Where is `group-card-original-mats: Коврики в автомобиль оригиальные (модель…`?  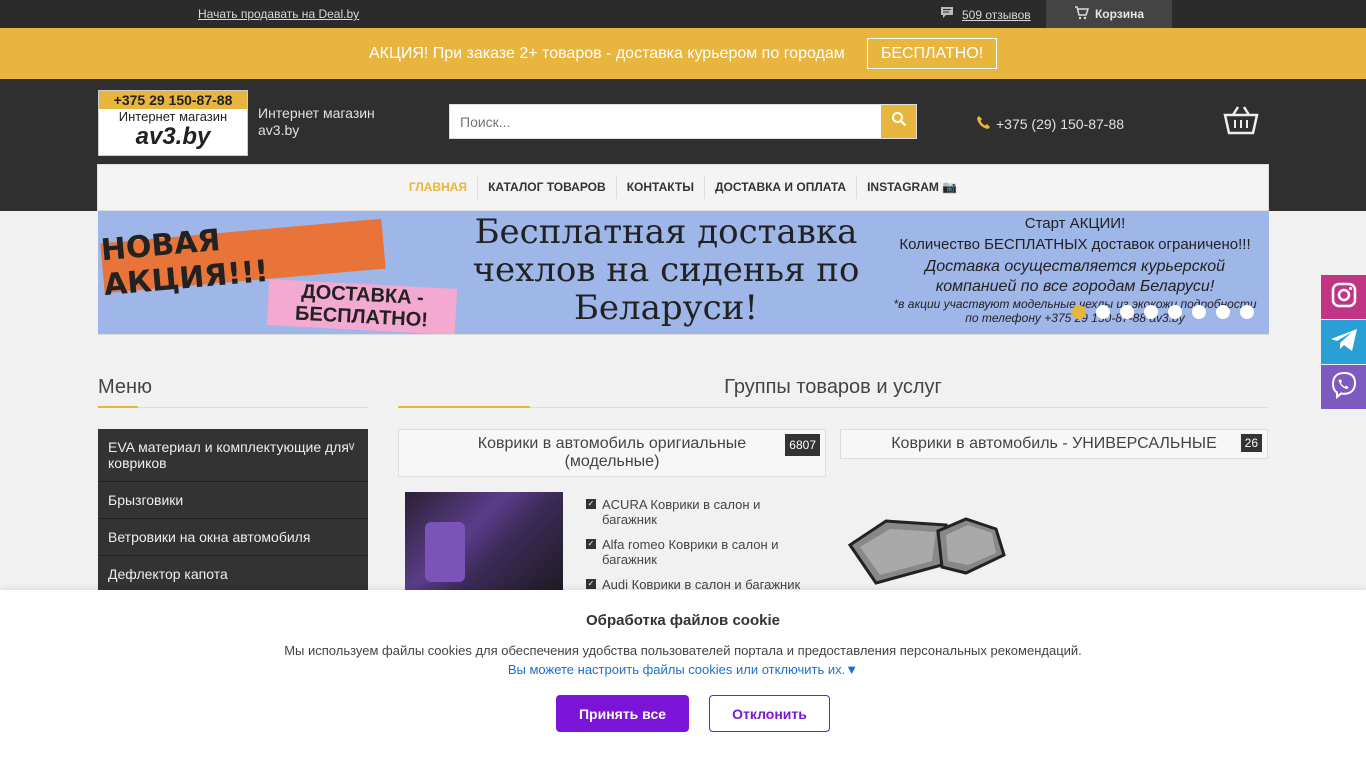
group-card-original-mats: Коврики в автомобиль оригиальные (модель… is located at coordinates (612, 453).